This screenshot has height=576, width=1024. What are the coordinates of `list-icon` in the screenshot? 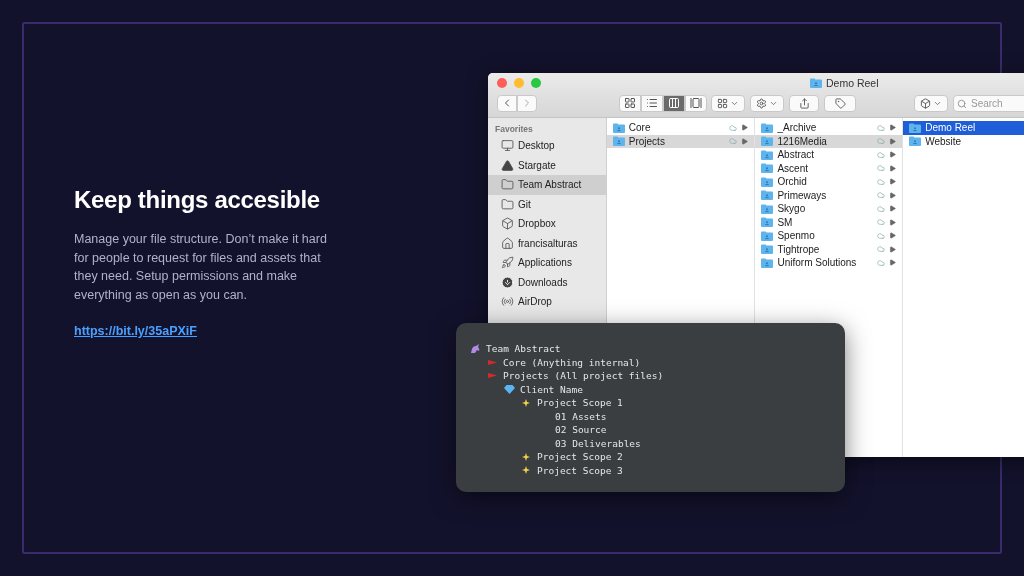 It's located at (652, 103).